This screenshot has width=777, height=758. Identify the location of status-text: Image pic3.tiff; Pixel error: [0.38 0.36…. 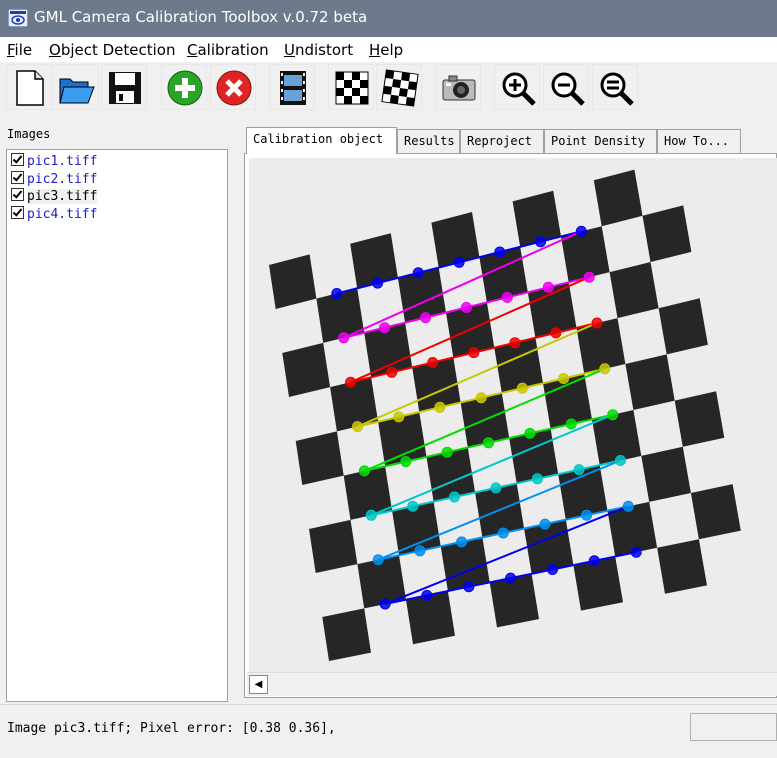
(171, 728).